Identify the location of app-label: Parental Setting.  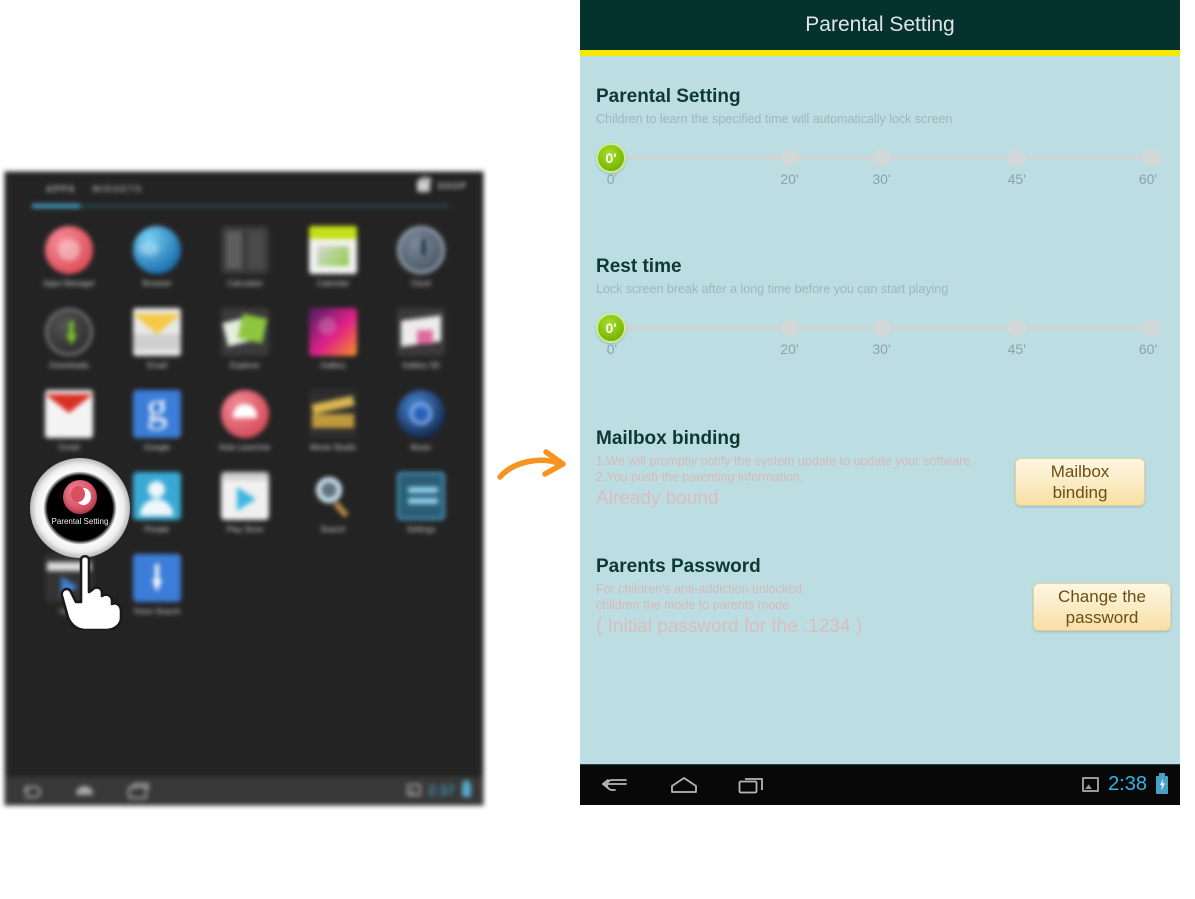
(69, 529).